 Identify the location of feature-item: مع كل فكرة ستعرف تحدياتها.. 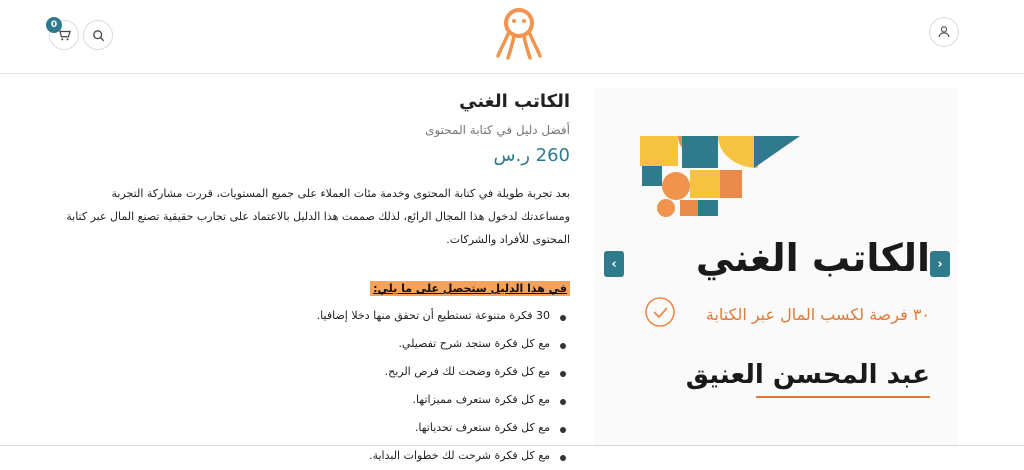
(315, 428).